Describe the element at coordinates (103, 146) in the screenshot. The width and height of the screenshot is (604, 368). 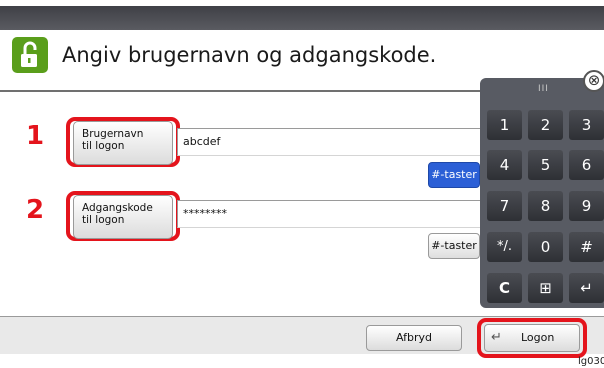
I see `username-button-label-2: til logon` at that location.